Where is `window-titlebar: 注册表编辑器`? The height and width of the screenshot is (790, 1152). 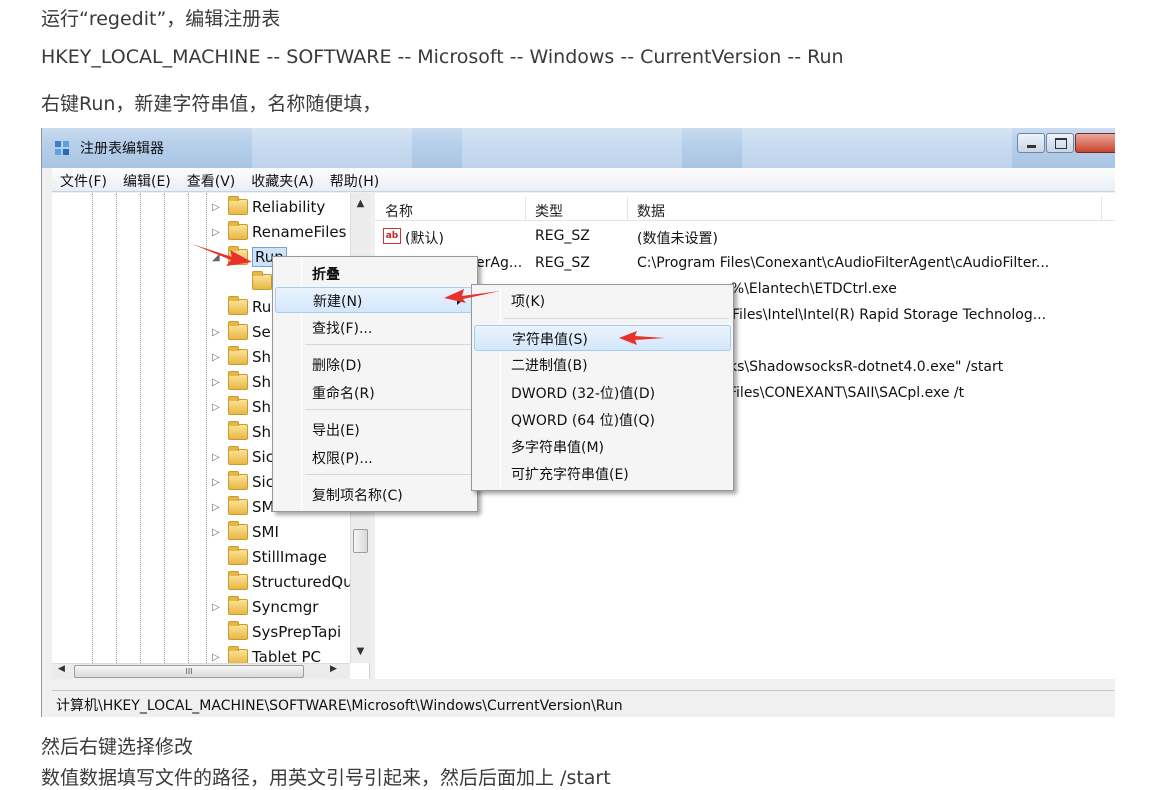 window-titlebar: 注册表编辑器 is located at coordinates (578, 148).